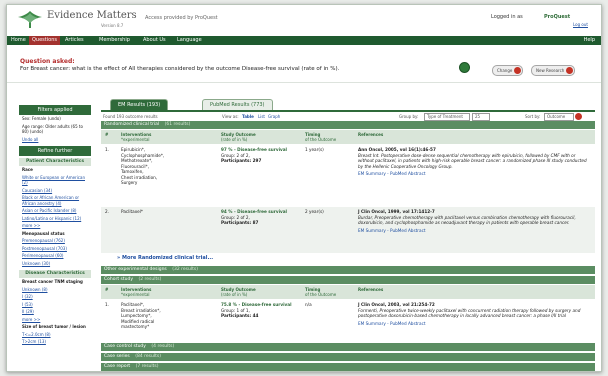 This screenshot has width=608, height=376. Describe the element at coordinates (43, 233) in the screenshot. I see `menopausal-label: Menopausal status` at that location.